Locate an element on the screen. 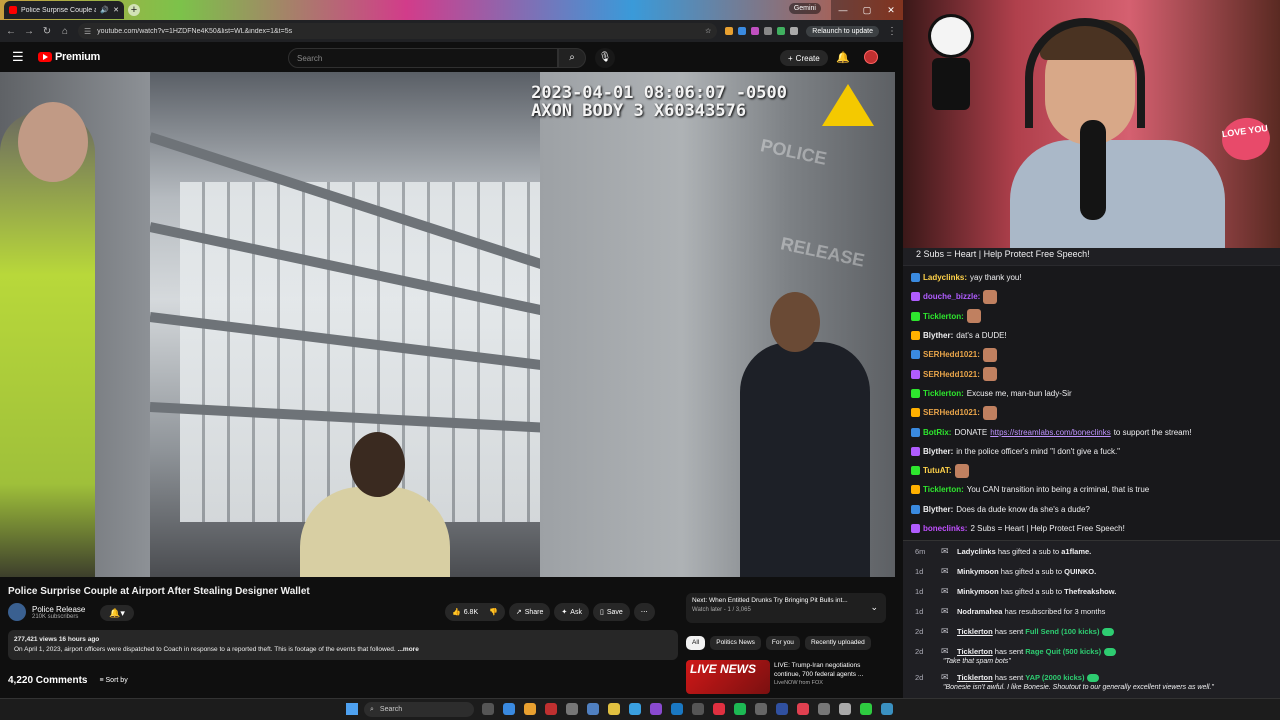 Image resolution: width=1280 pixels, height=720 pixels. event-amount: Full Send (100 kicks) is located at coordinates (1062, 631).